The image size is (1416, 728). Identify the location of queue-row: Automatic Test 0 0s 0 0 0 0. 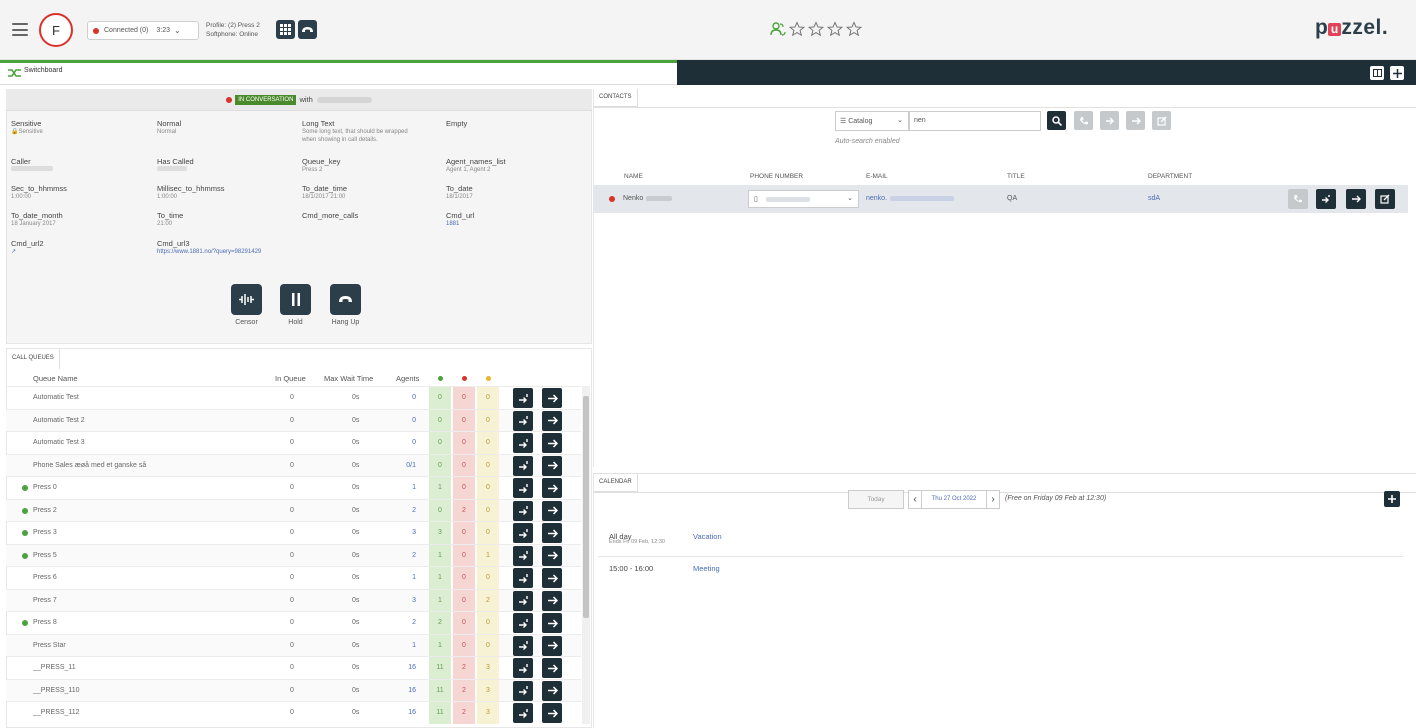
(293, 397).